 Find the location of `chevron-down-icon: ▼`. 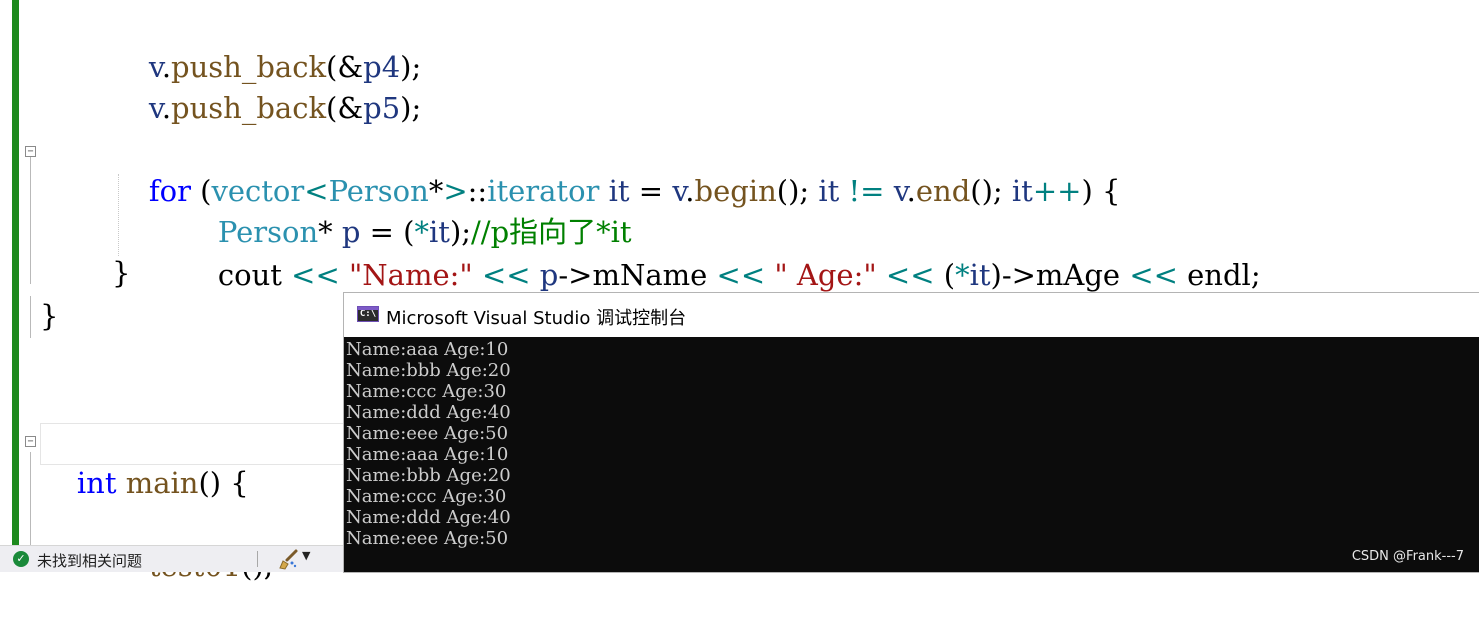

chevron-down-icon: ▼ is located at coordinates (306, 555).